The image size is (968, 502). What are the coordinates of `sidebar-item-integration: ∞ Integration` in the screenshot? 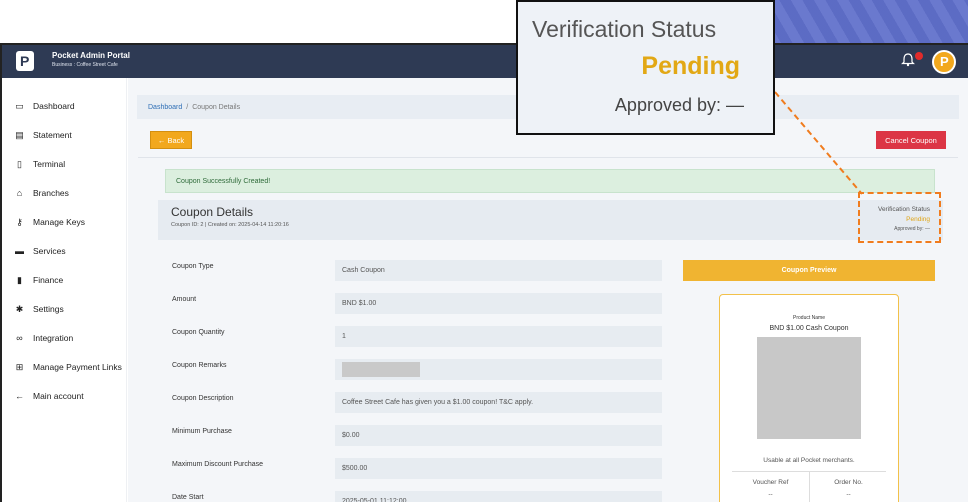 It's located at (43, 338).